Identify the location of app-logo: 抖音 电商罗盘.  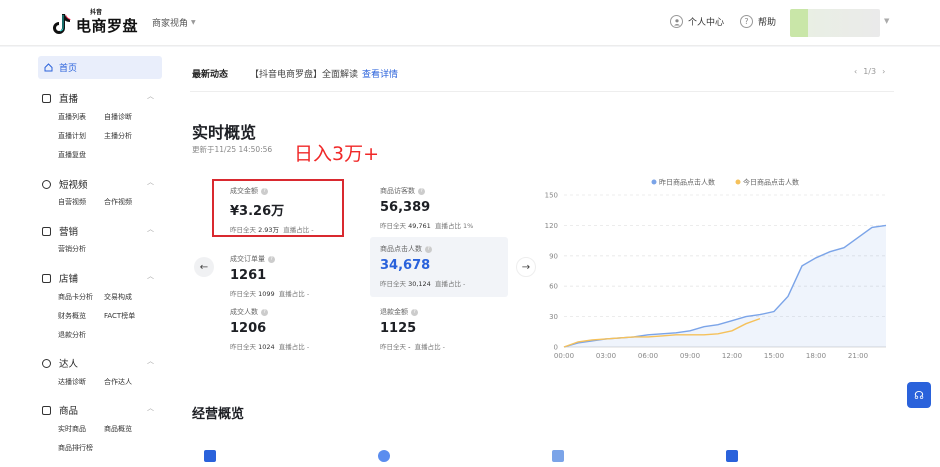
(94, 22).